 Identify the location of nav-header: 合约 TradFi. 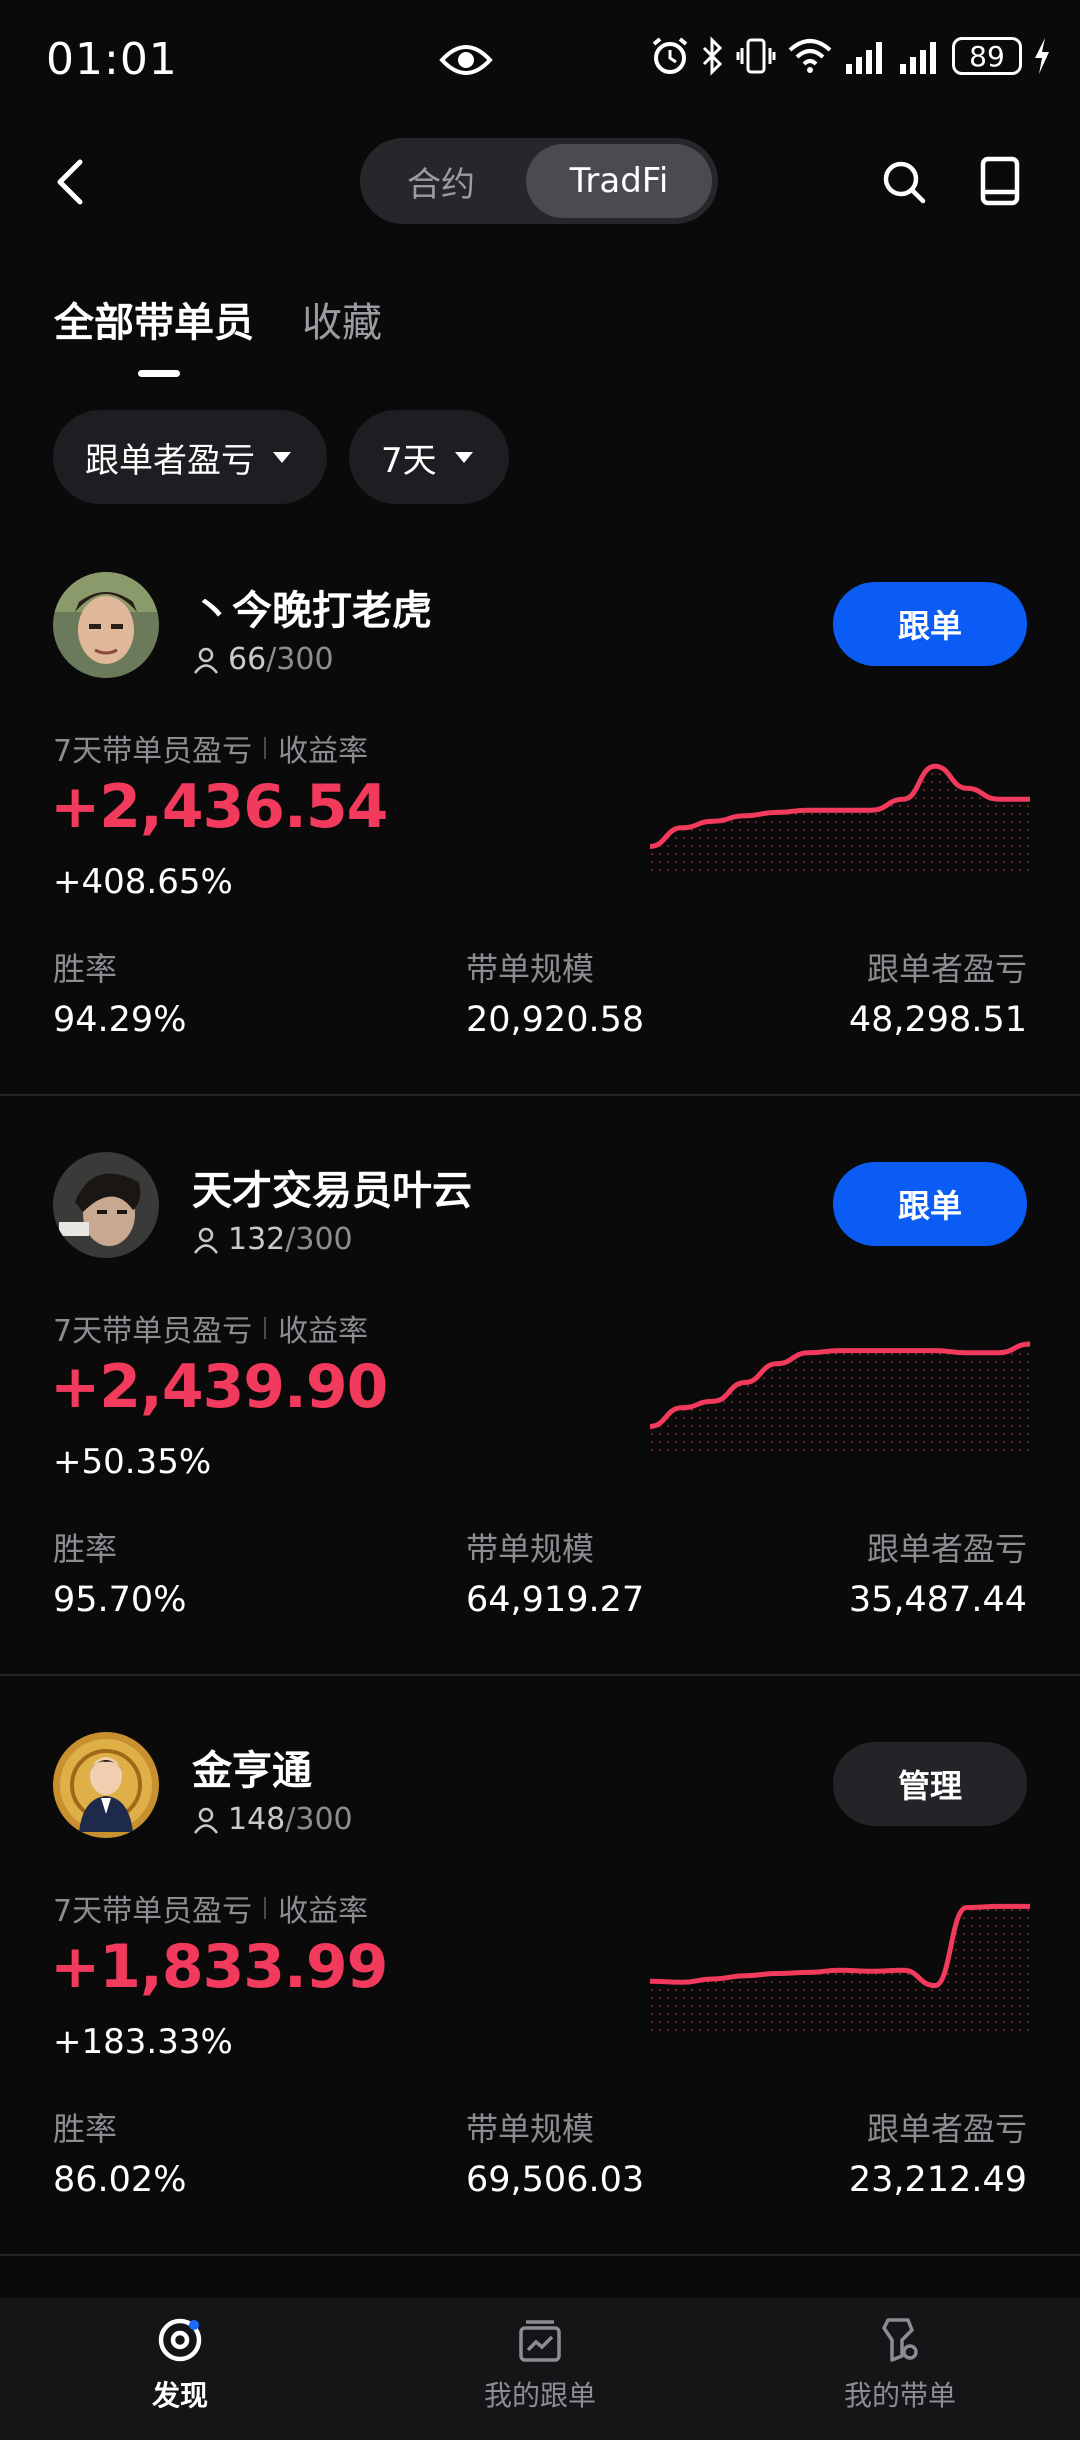
(540, 180).